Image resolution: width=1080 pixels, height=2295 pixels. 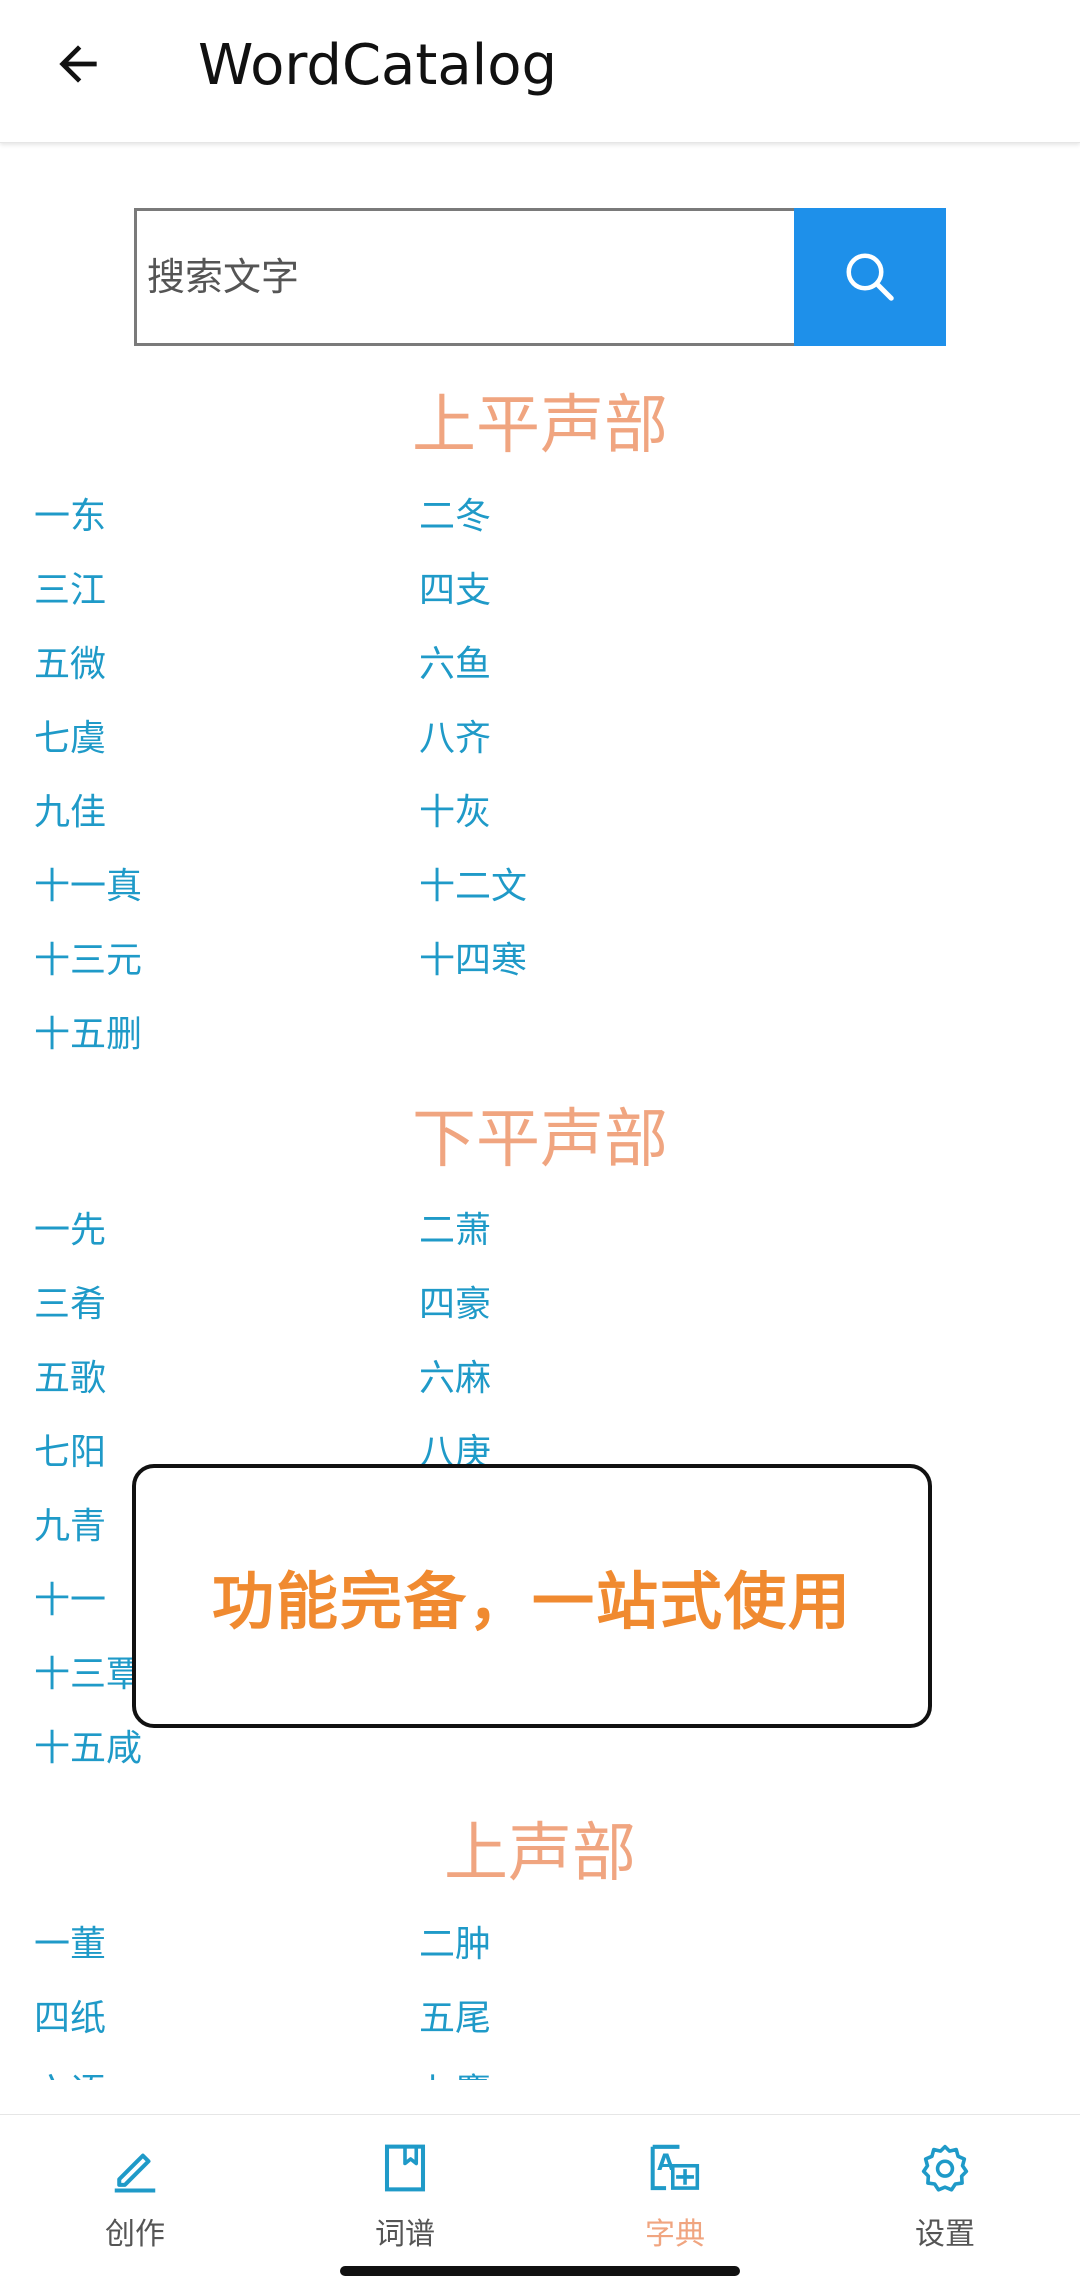 What do you see at coordinates (611, 813) in the screenshot?
I see `rhyme-item: 十灰` at bounding box center [611, 813].